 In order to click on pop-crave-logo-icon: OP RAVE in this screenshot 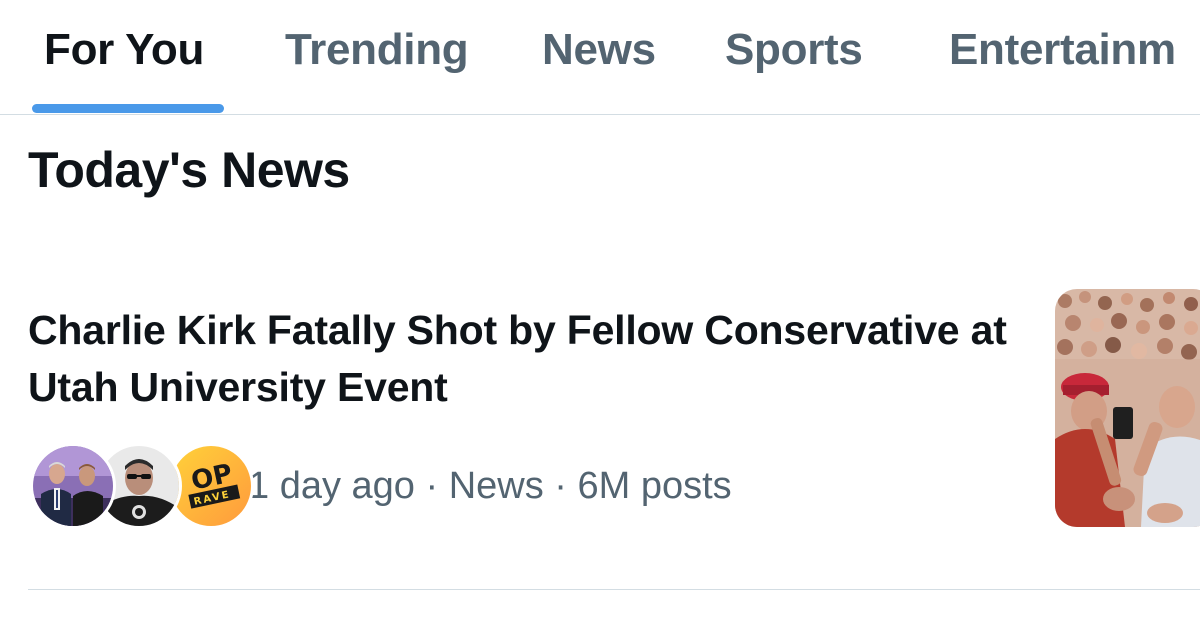, I will do `click(211, 486)`.